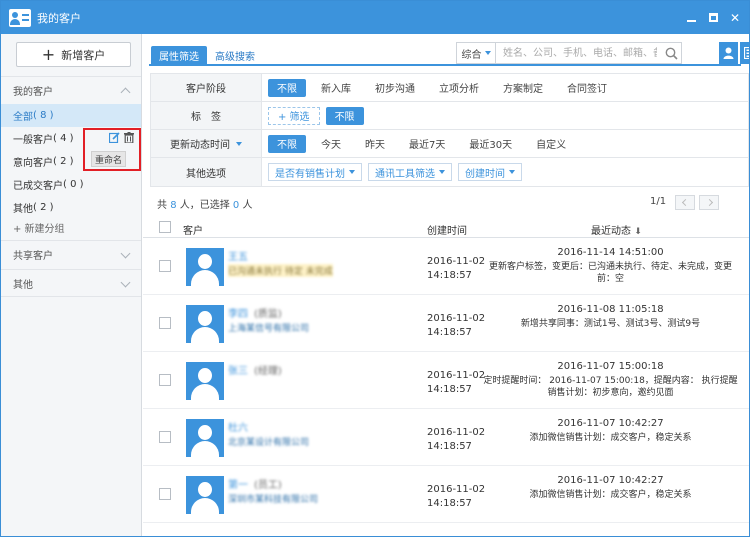 Image resolution: width=750 pixels, height=537 pixels. Describe the element at coordinates (241, 426) in the screenshot. I see `customer-name: 杜六` at that location.